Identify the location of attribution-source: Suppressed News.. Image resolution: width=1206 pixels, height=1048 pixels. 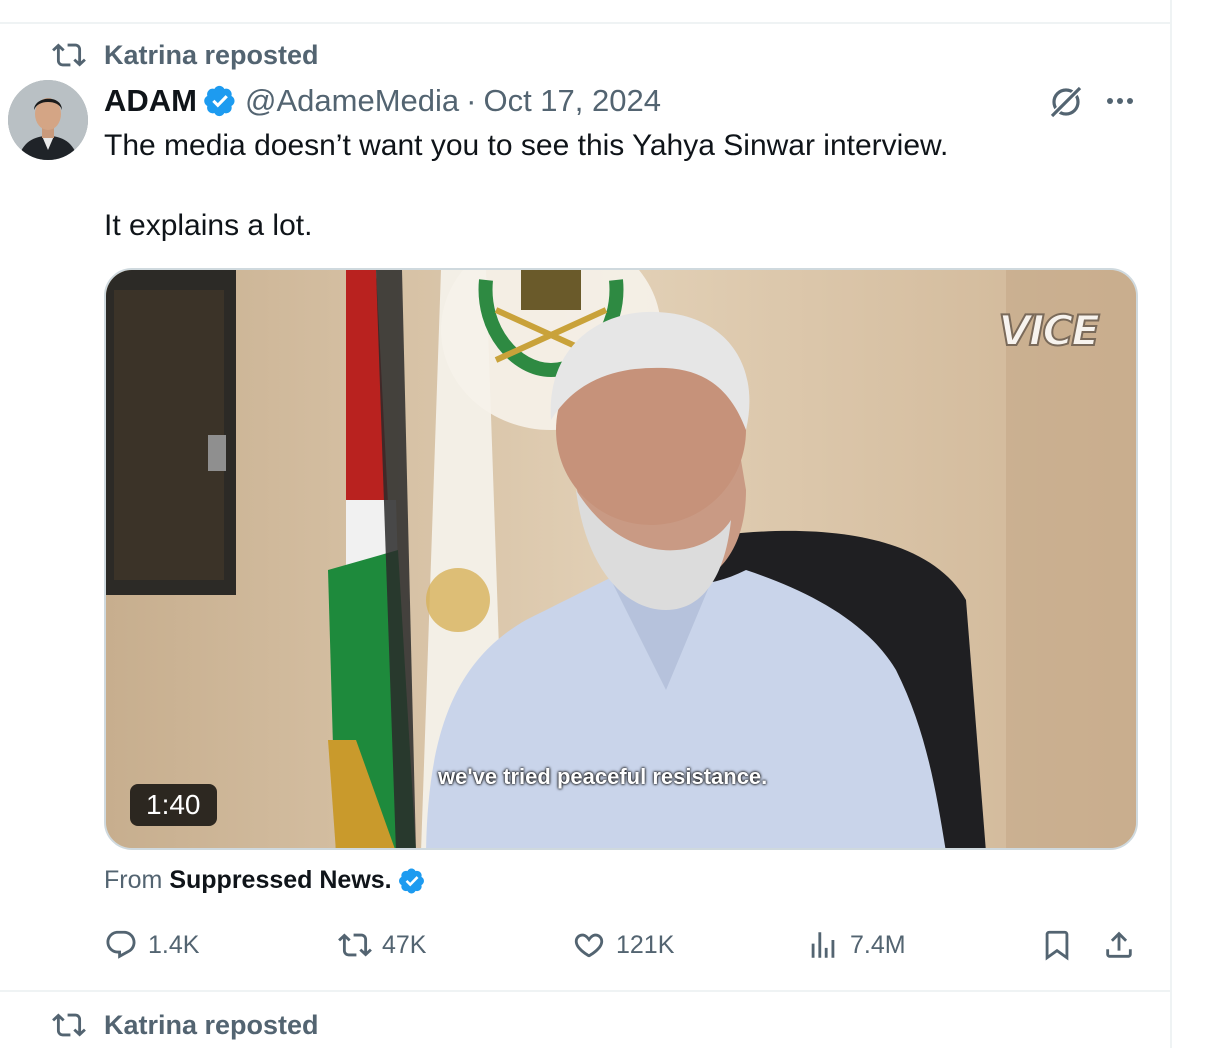
(280, 880).